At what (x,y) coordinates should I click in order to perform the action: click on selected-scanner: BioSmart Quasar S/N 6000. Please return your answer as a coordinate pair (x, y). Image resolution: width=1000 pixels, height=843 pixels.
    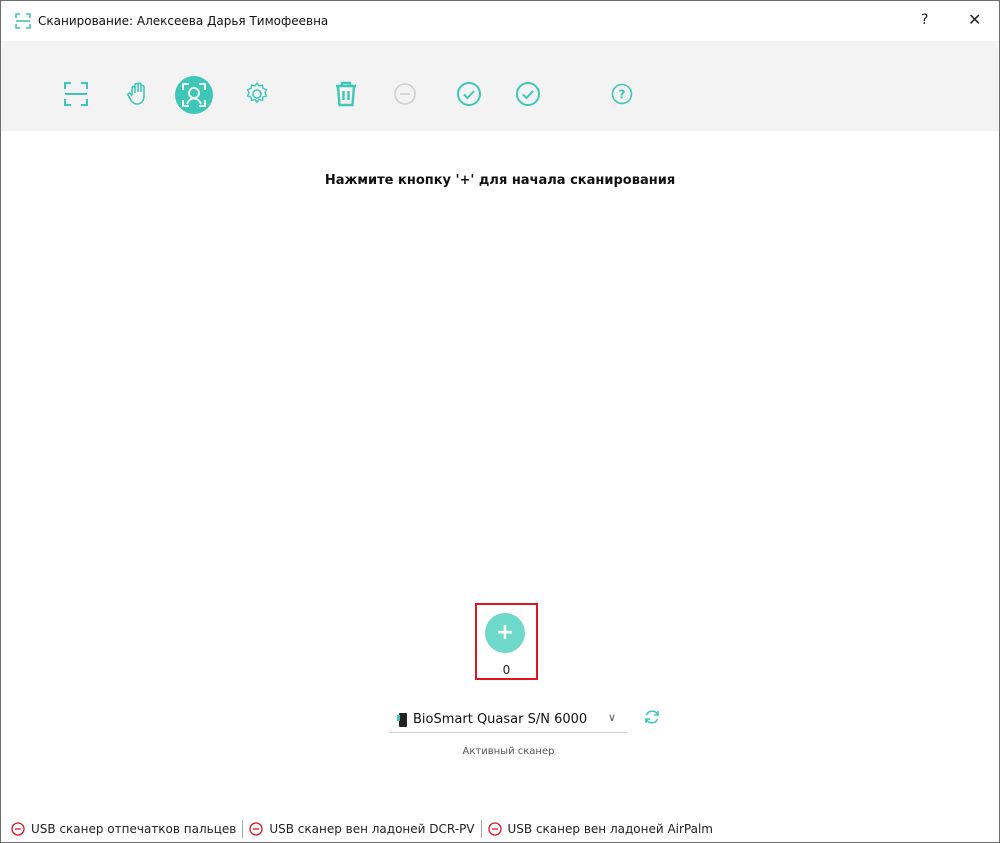
    Looking at the image, I should click on (500, 719).